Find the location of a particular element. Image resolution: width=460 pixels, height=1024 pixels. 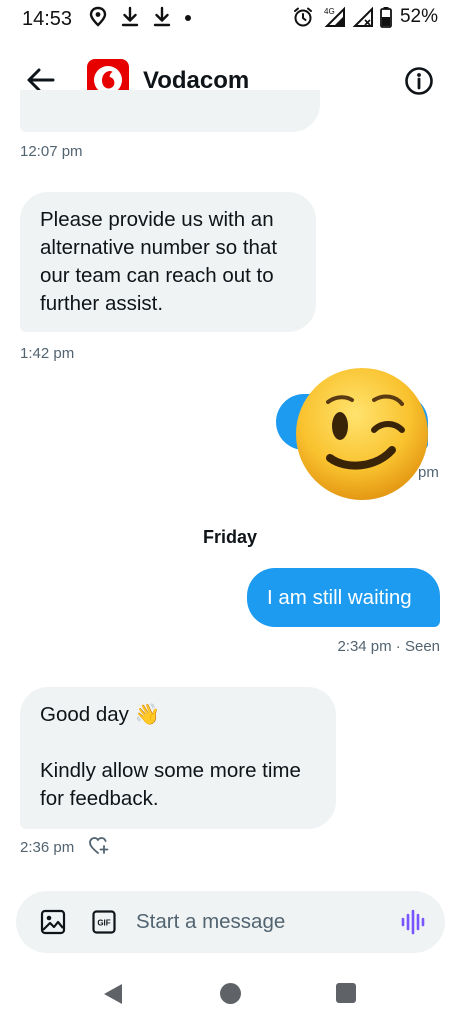

day-separator: Friday is located at coordinates (230, 537).